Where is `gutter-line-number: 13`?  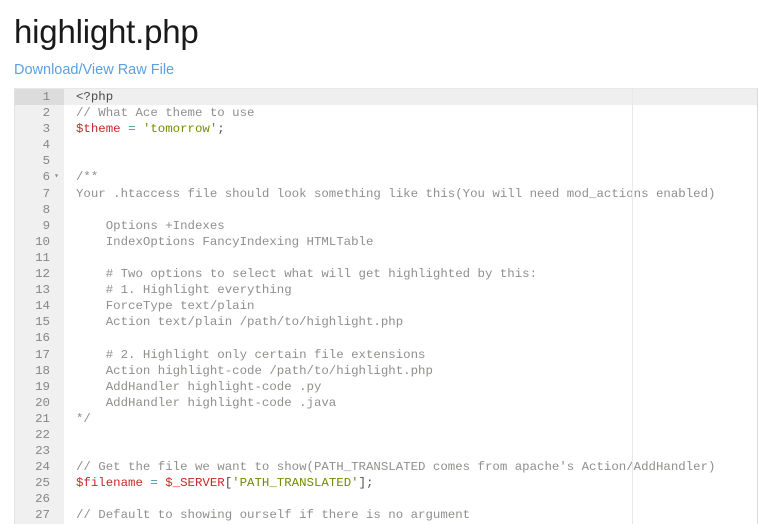
gutter-line-number: 13 is located at coordinates (39, 290).